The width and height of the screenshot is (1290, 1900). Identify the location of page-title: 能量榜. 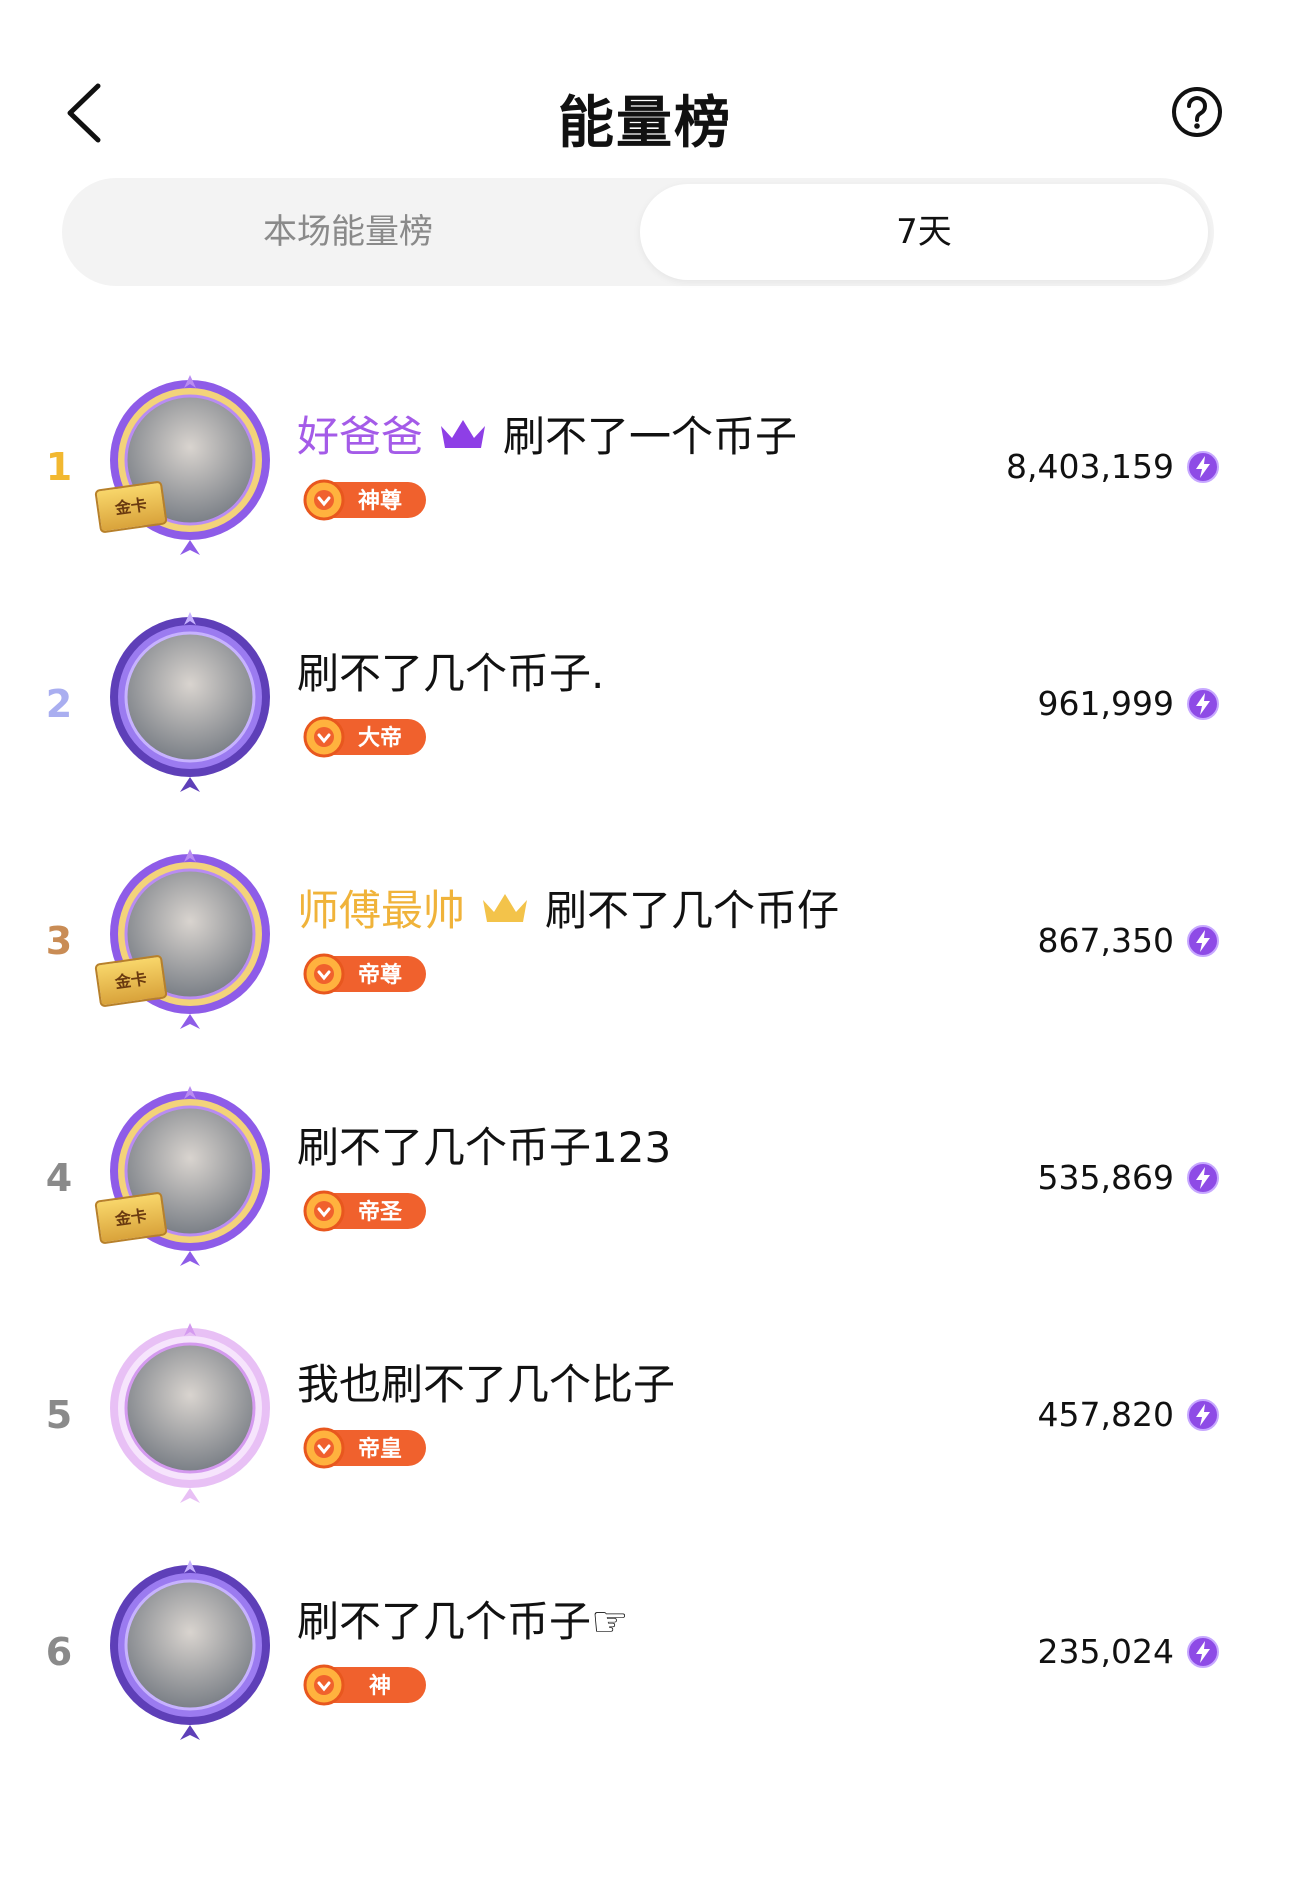
(645, 123).